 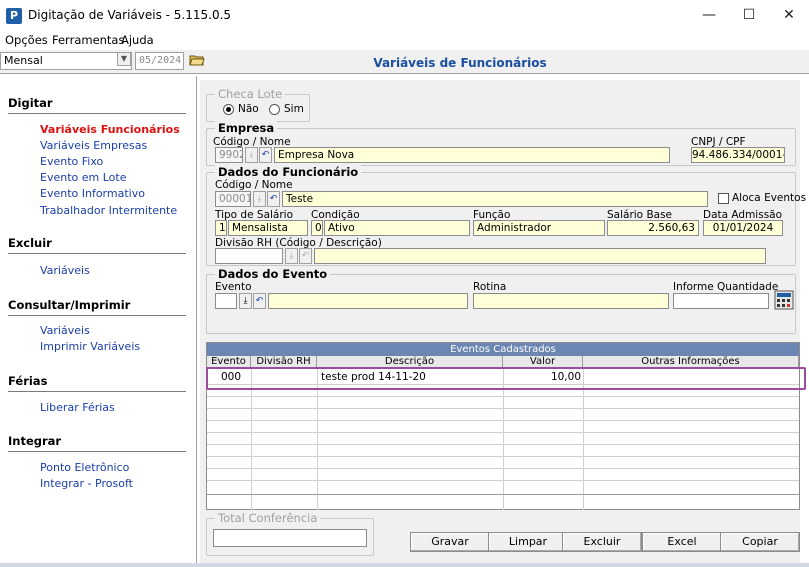 What do you see at coordinates (368, 301) in the screenshot?
I see `evento-desc-field` at bounding box center [368, 301].